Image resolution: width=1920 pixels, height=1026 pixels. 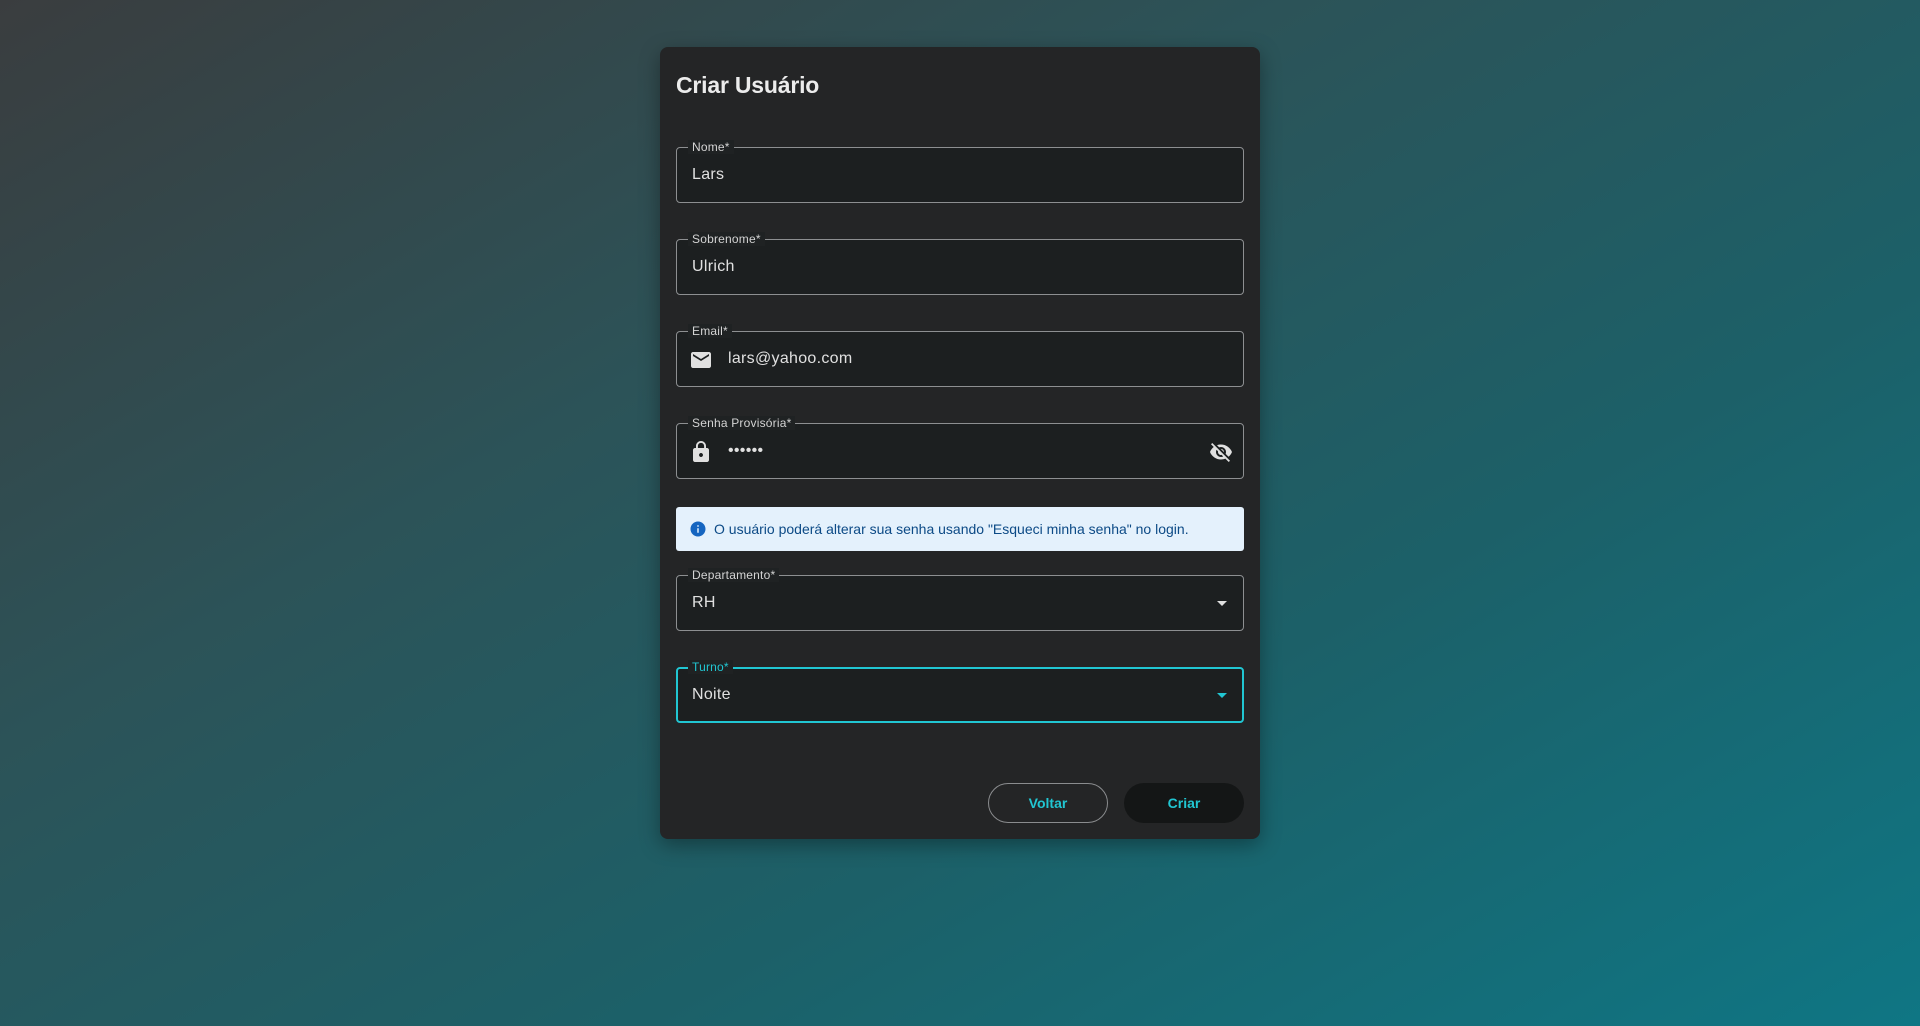 I want to click on shift-select: Turno* Noite, so click(x=960, y=691).